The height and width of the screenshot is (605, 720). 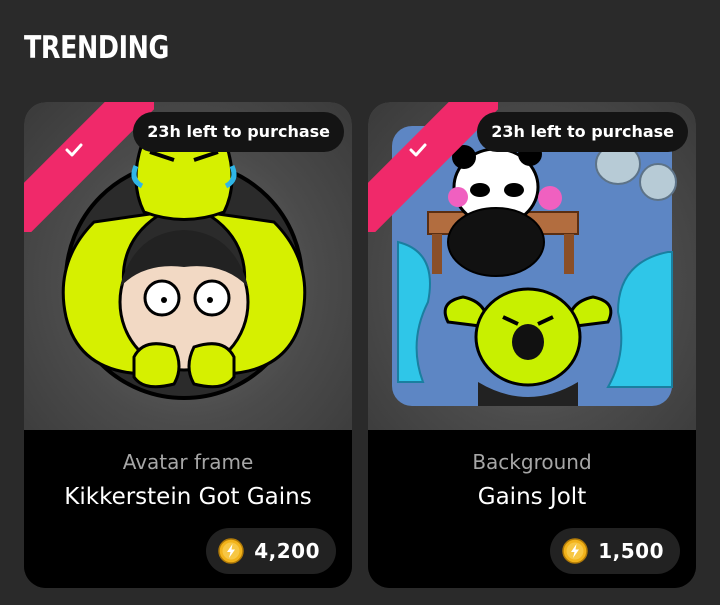 I want to click on price-value: 1,500, so click(x=631, y=551).